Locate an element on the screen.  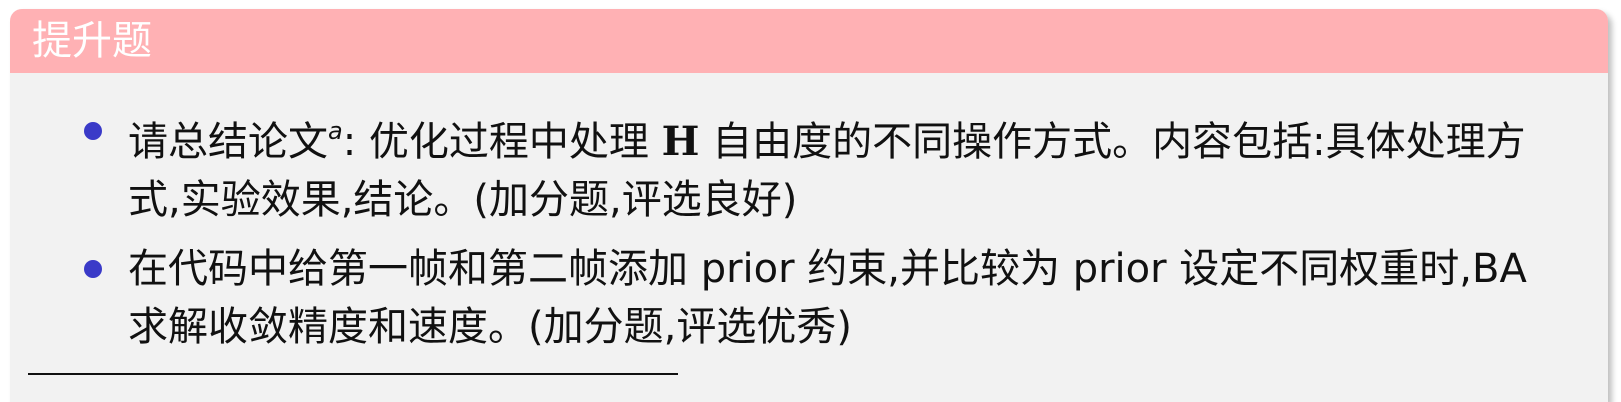
item-text-part1: 请总结论文 is located at coordinates (228, 142).